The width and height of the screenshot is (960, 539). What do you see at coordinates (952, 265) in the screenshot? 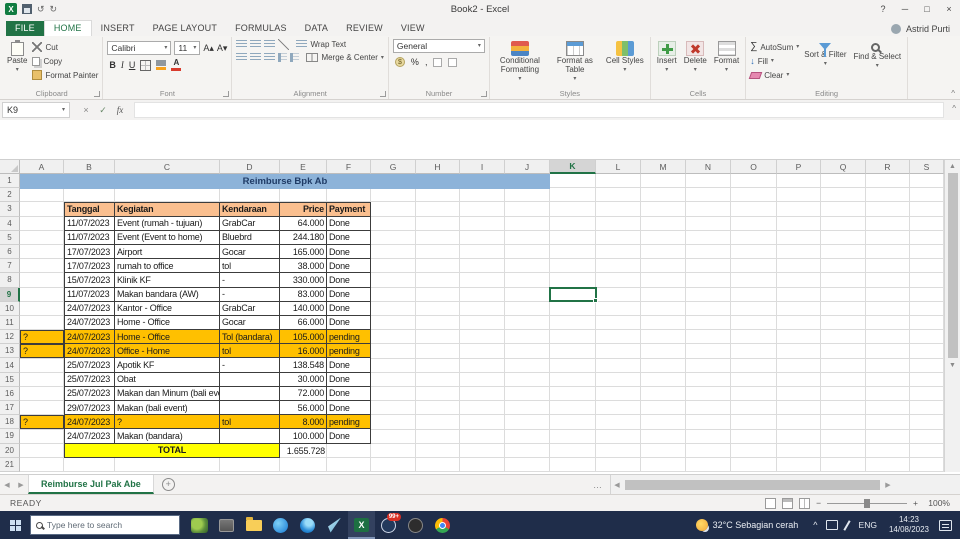
I see `vertical-scrollbar-thumb` at bounding box center [952, 265].